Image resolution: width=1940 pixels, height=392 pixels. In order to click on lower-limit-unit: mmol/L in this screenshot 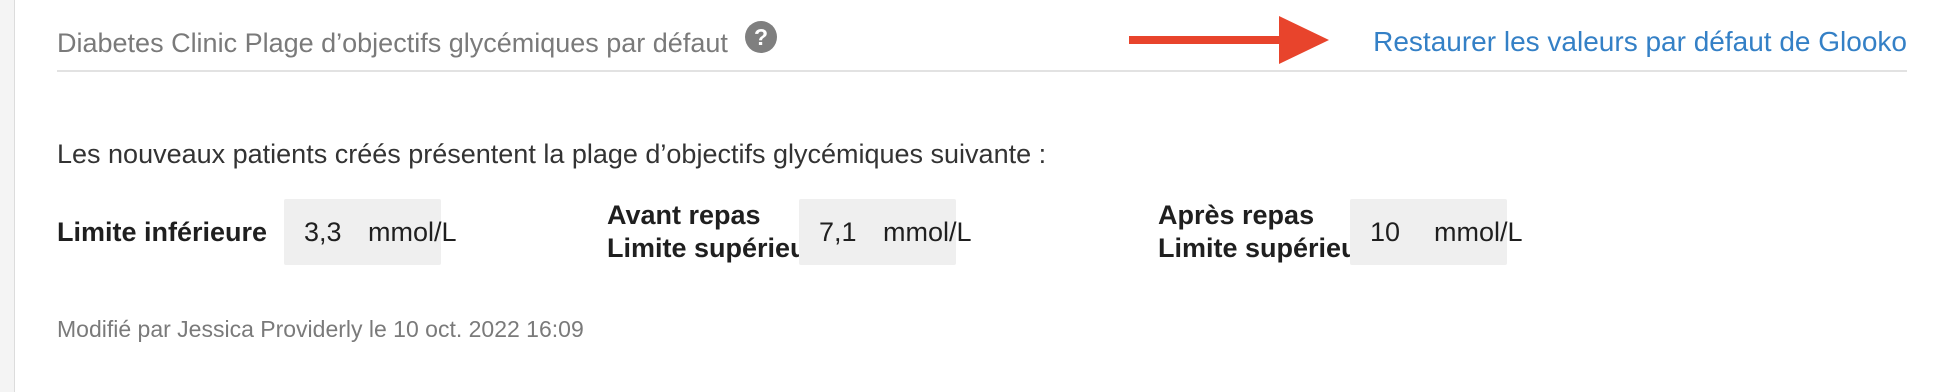, I will do `click(412, 231)`.